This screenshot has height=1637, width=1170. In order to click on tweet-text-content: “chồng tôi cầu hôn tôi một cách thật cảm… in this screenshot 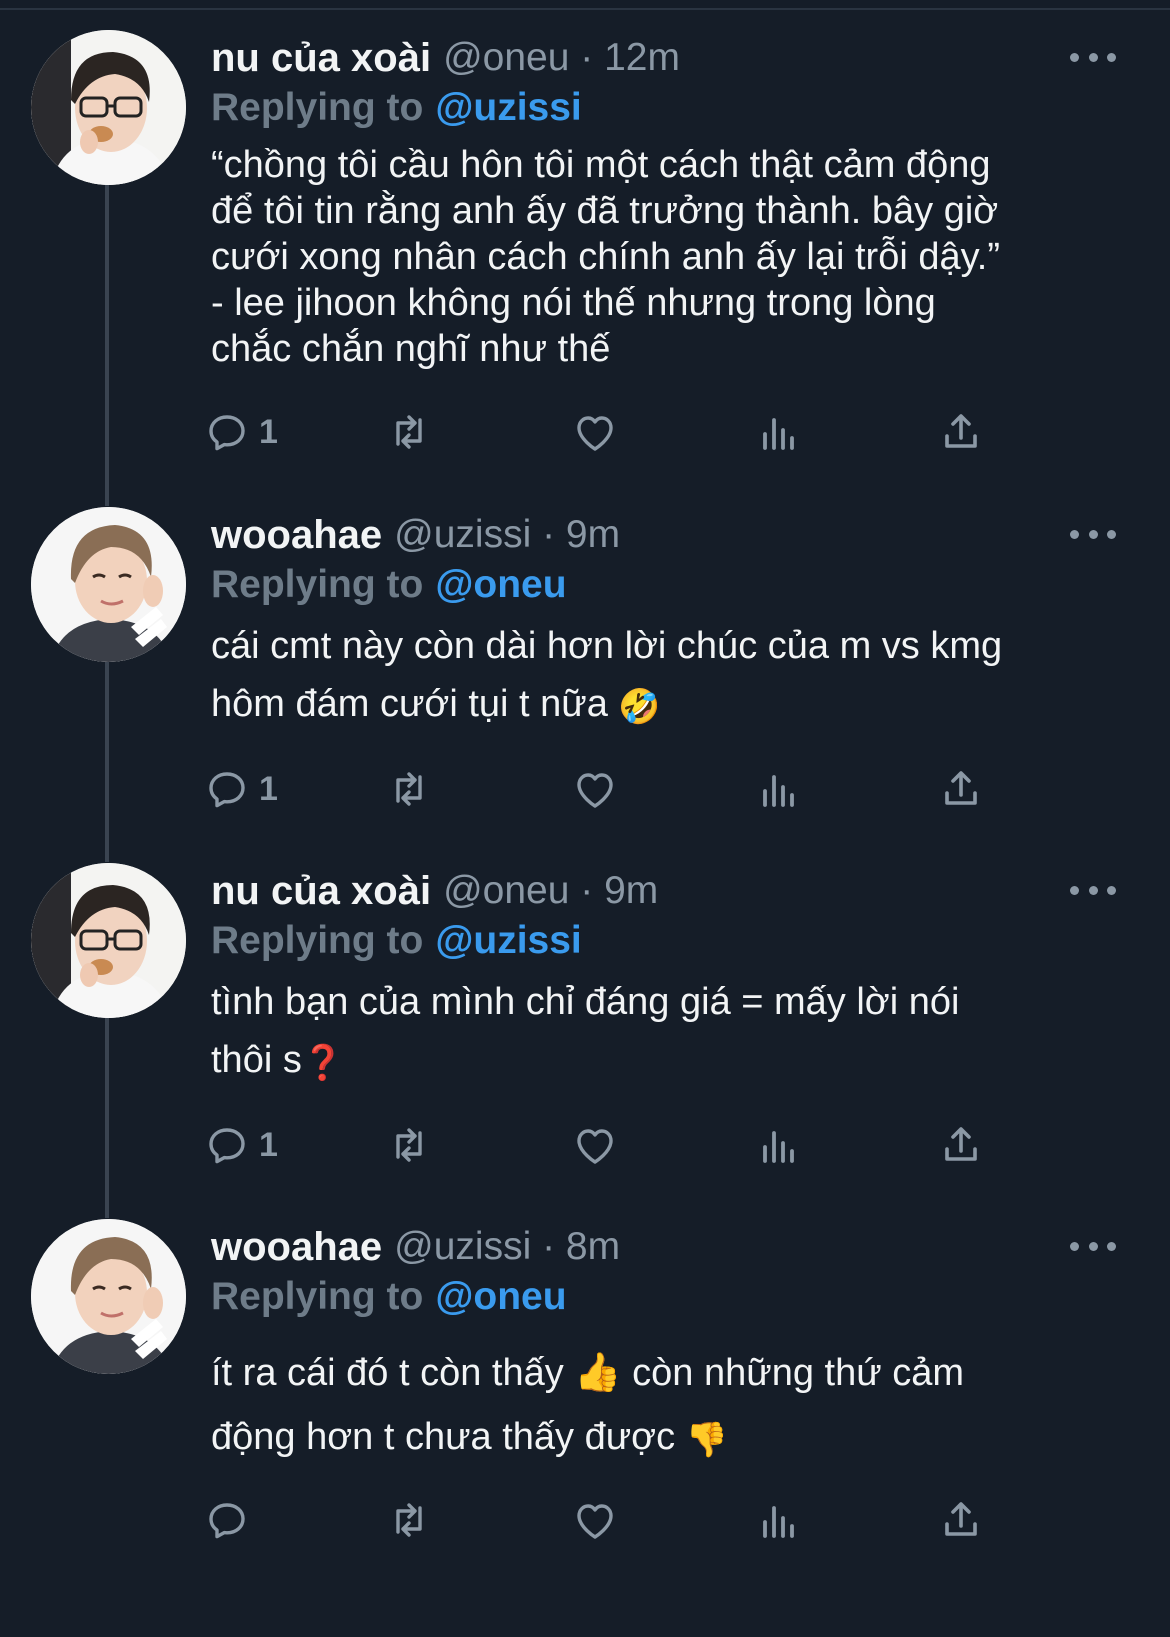, I will do `click(605, 257)`.